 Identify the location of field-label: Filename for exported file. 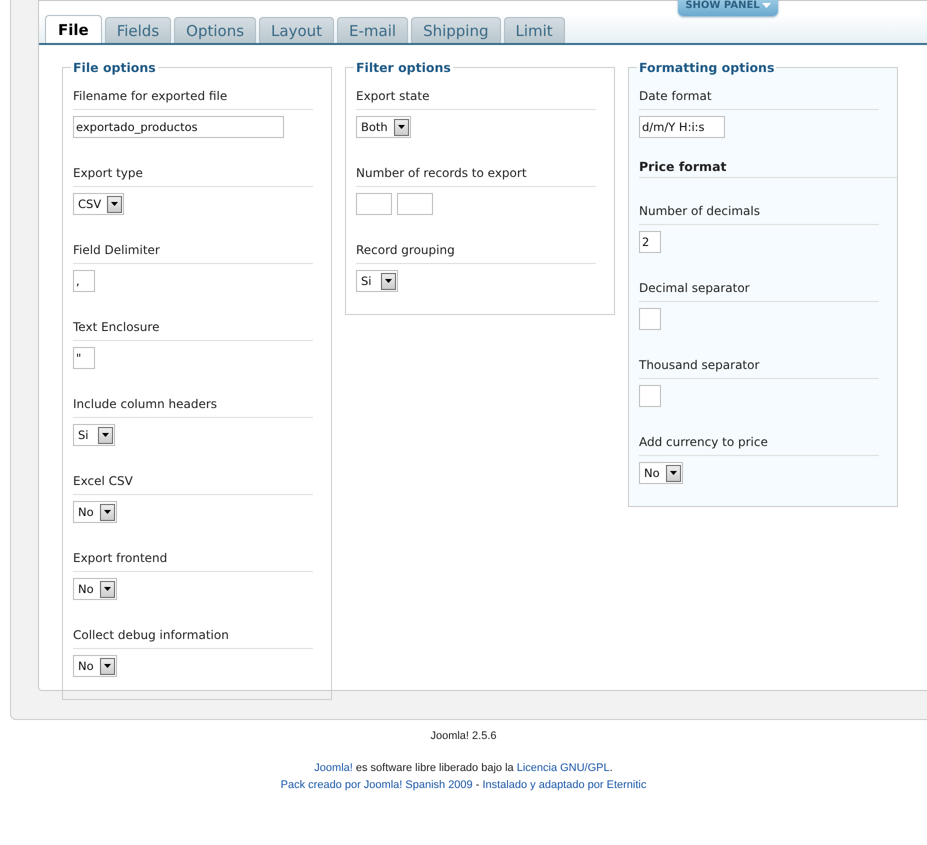
(193, 99).